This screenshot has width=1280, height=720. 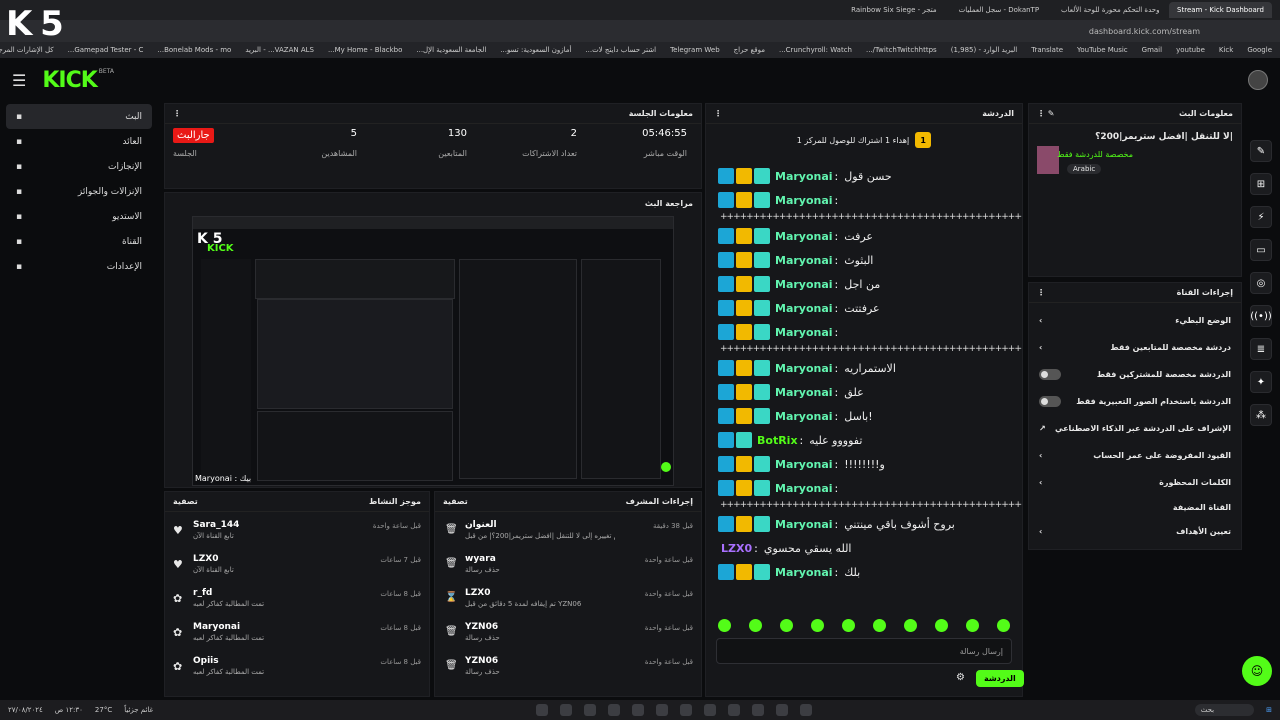 I want to click on address-bar: ‹ dashboard.kick.com/stream, so click(x=640, y=31).